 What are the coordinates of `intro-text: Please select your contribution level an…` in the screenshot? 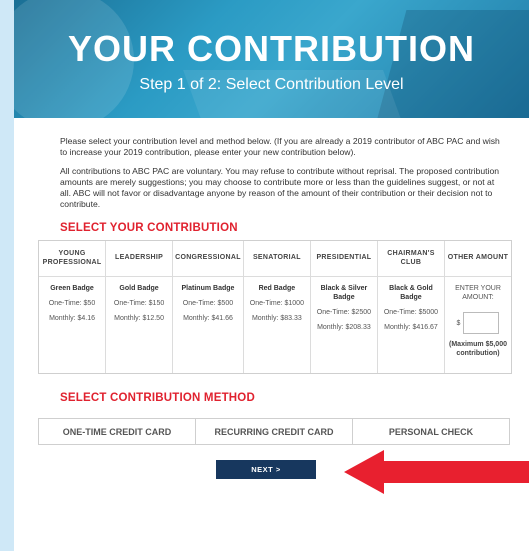 It's located at (280, 177).